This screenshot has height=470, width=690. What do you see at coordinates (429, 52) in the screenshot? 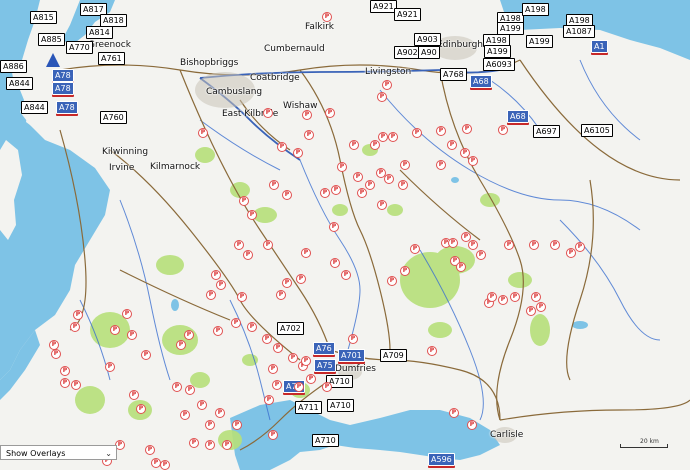
I see `road-shield-a90: A90` at bounding box center [429, 52].